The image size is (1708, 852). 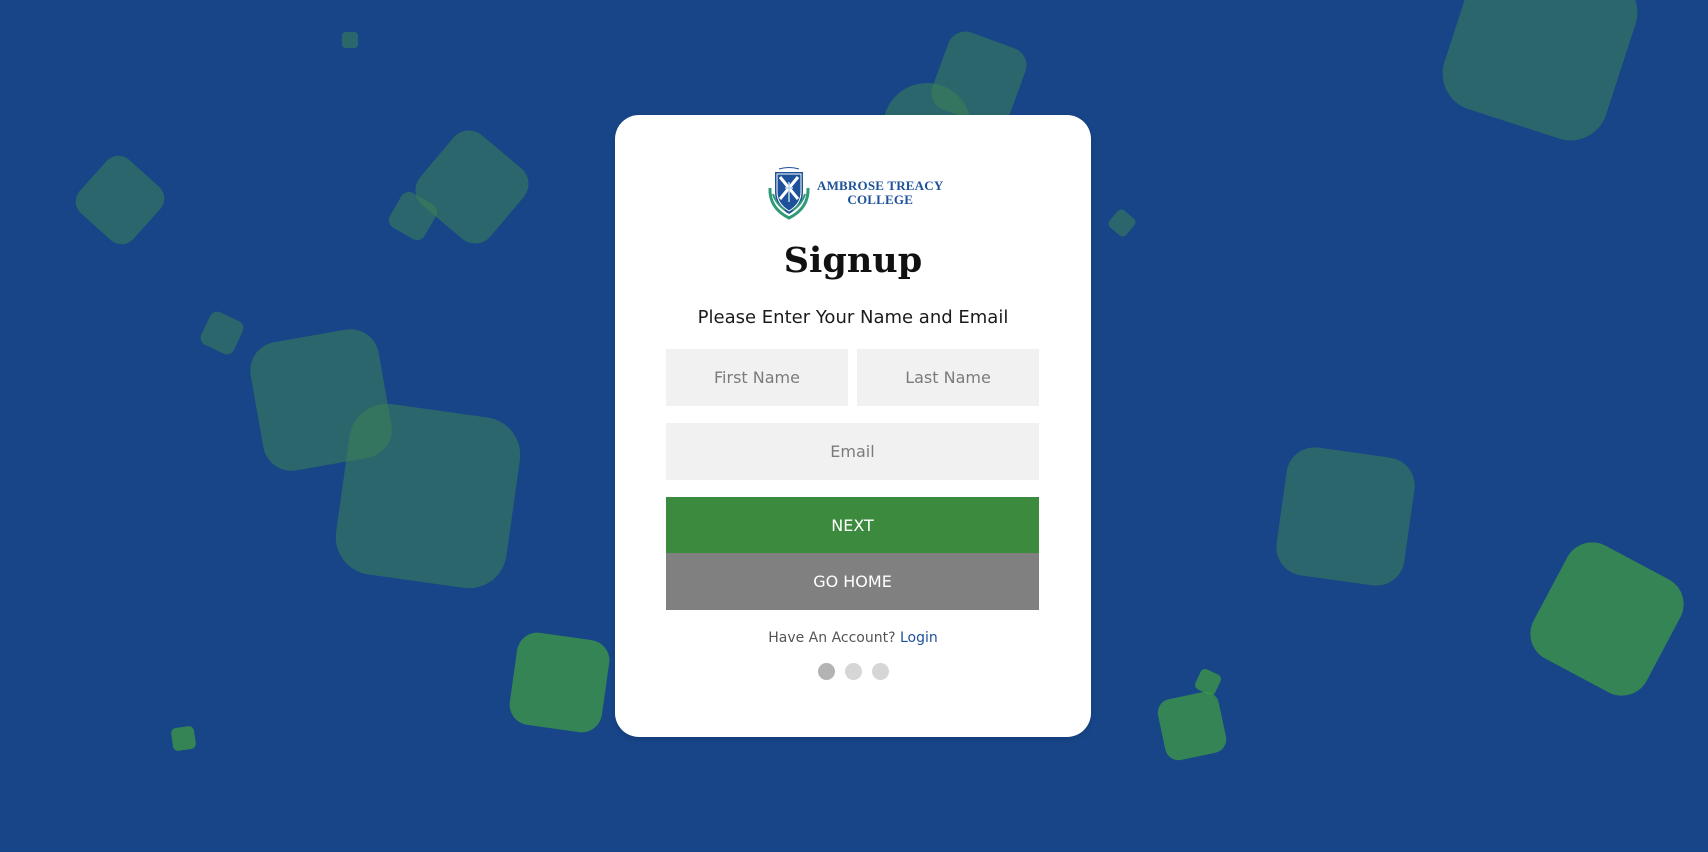 What do you see at coordinates (948, 377) in the screenshot?
I see `last-name-input` at bounding box center [948, 377].